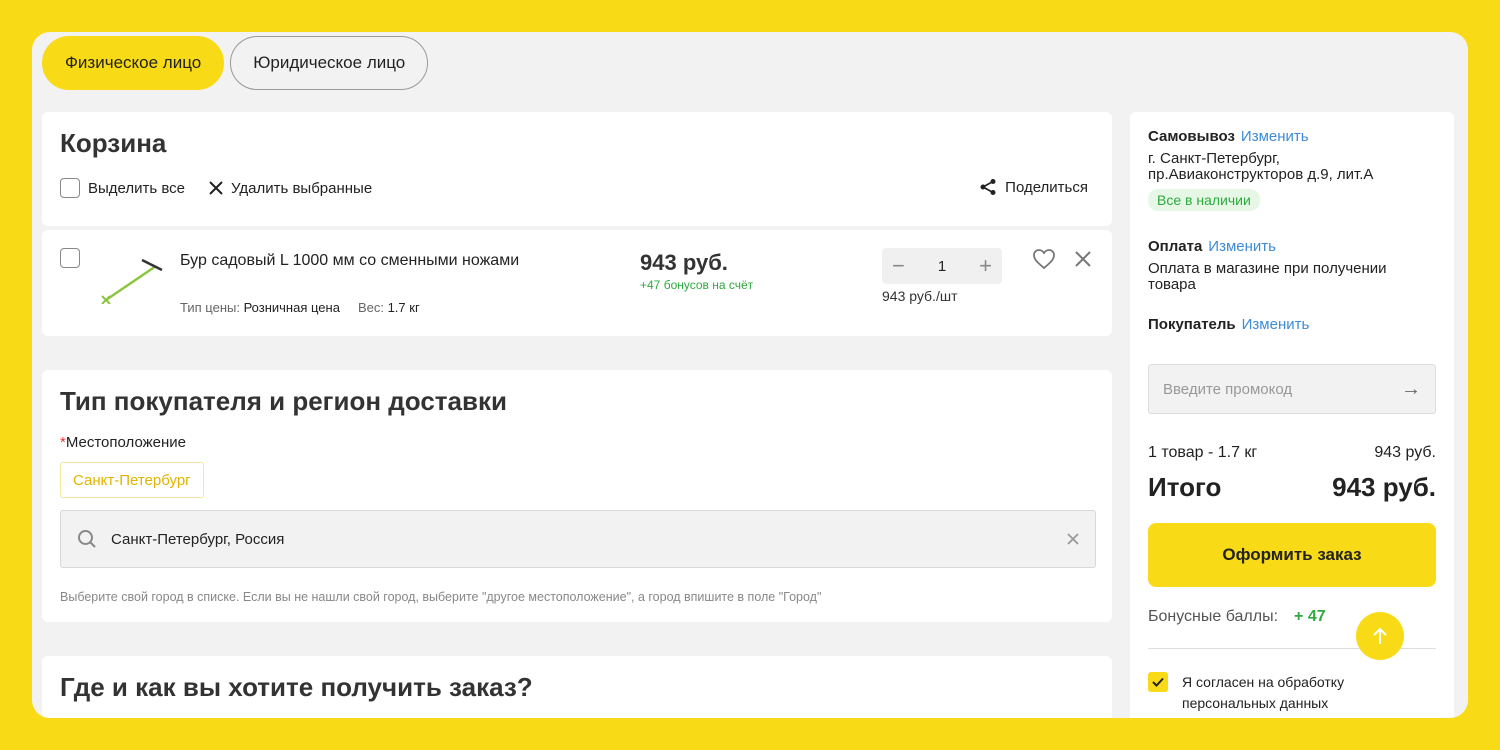 The width and height of the screenshot is (1500, 750). I want to click on consent-checkbox, so click(1158, 682).